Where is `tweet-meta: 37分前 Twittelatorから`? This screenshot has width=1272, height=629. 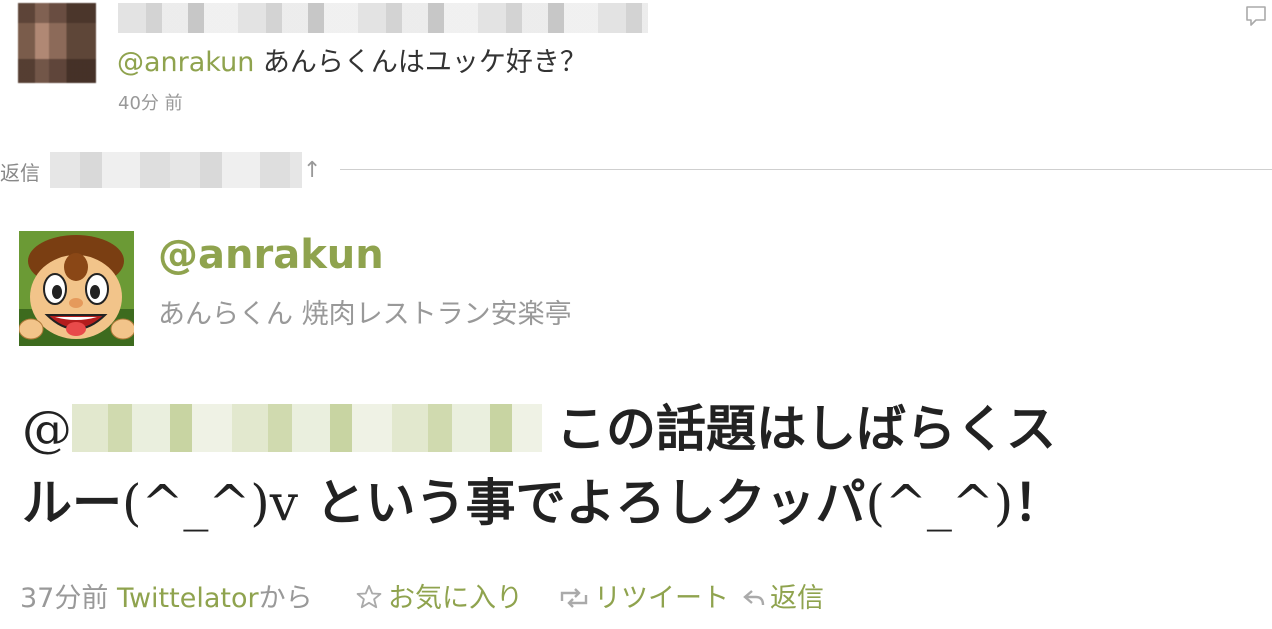 tweet-meta: 37分前 Twittelatorから is located at coordinates (166, 595).